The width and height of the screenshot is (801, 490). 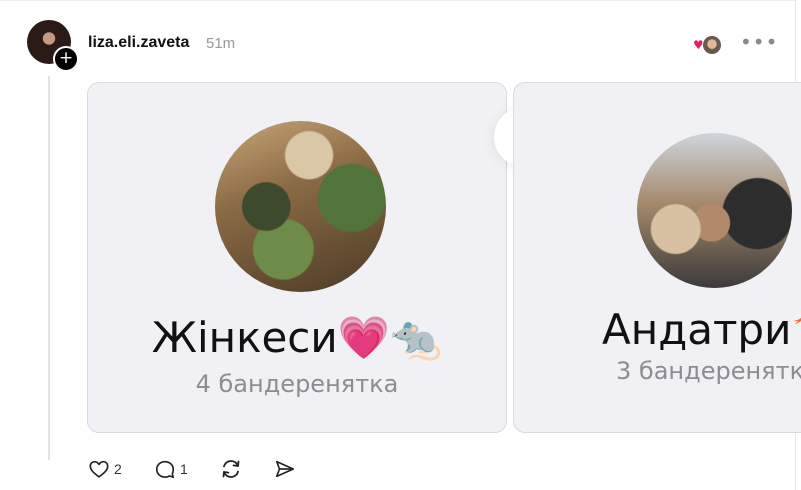 What do you see at coordinates (138, 43) in the screenshot?
I see `author-username: liza.eli.zaveta` at bounding box center [138, 43].